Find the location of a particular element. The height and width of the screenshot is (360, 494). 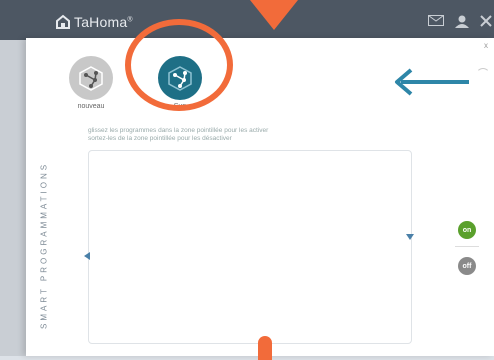

left-handle-icon is located at coordinates (87, 256).